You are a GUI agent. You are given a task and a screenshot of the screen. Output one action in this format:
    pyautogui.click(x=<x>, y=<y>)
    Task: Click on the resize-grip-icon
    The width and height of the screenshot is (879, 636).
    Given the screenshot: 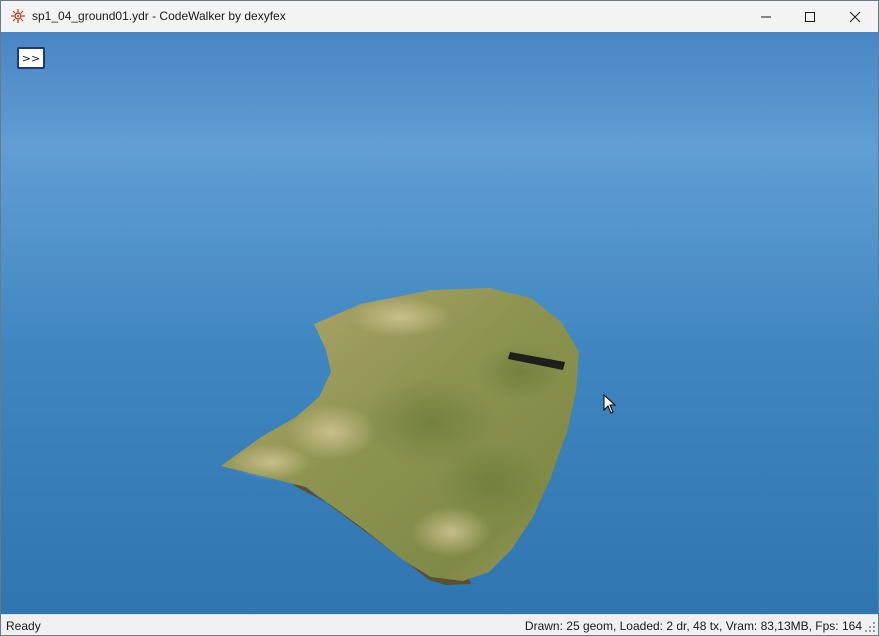 What is the action you would take?
    pyautogui.click(x=870, y=627)
    